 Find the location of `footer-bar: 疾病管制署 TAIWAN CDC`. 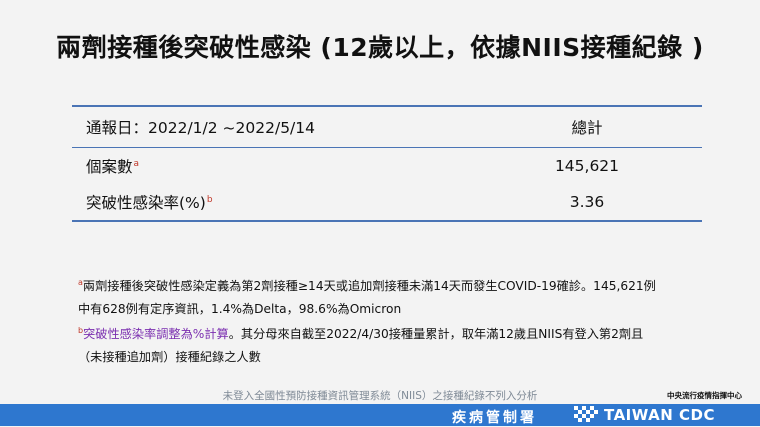

footer-bar: 疾病管制署 TAIWAN CDC is located at coordinates (380, 415).